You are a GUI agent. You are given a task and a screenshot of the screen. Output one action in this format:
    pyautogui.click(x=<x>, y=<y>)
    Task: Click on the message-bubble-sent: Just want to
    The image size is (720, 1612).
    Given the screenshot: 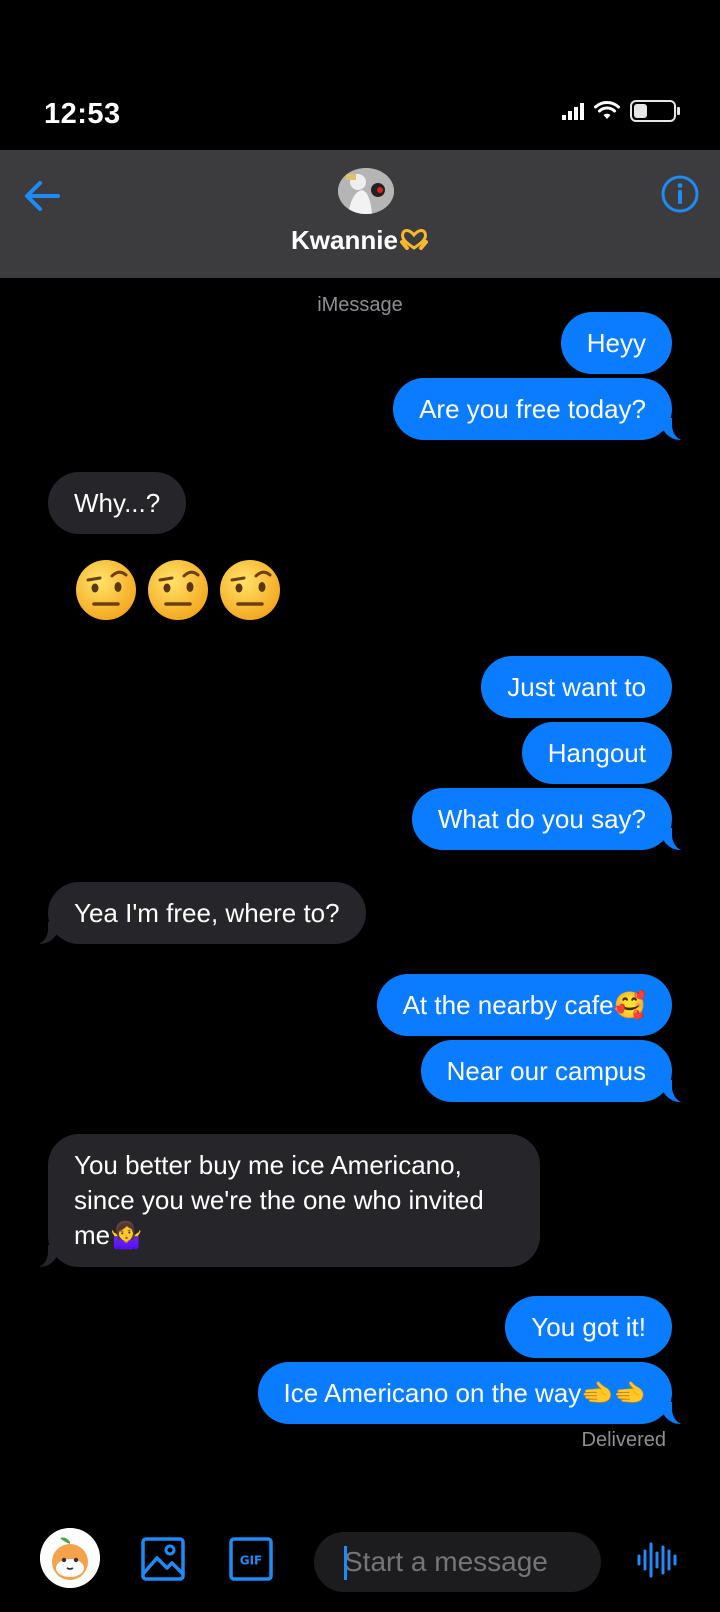 What is the action you would take?
    pyautogui.click(x=576, y=687)
    